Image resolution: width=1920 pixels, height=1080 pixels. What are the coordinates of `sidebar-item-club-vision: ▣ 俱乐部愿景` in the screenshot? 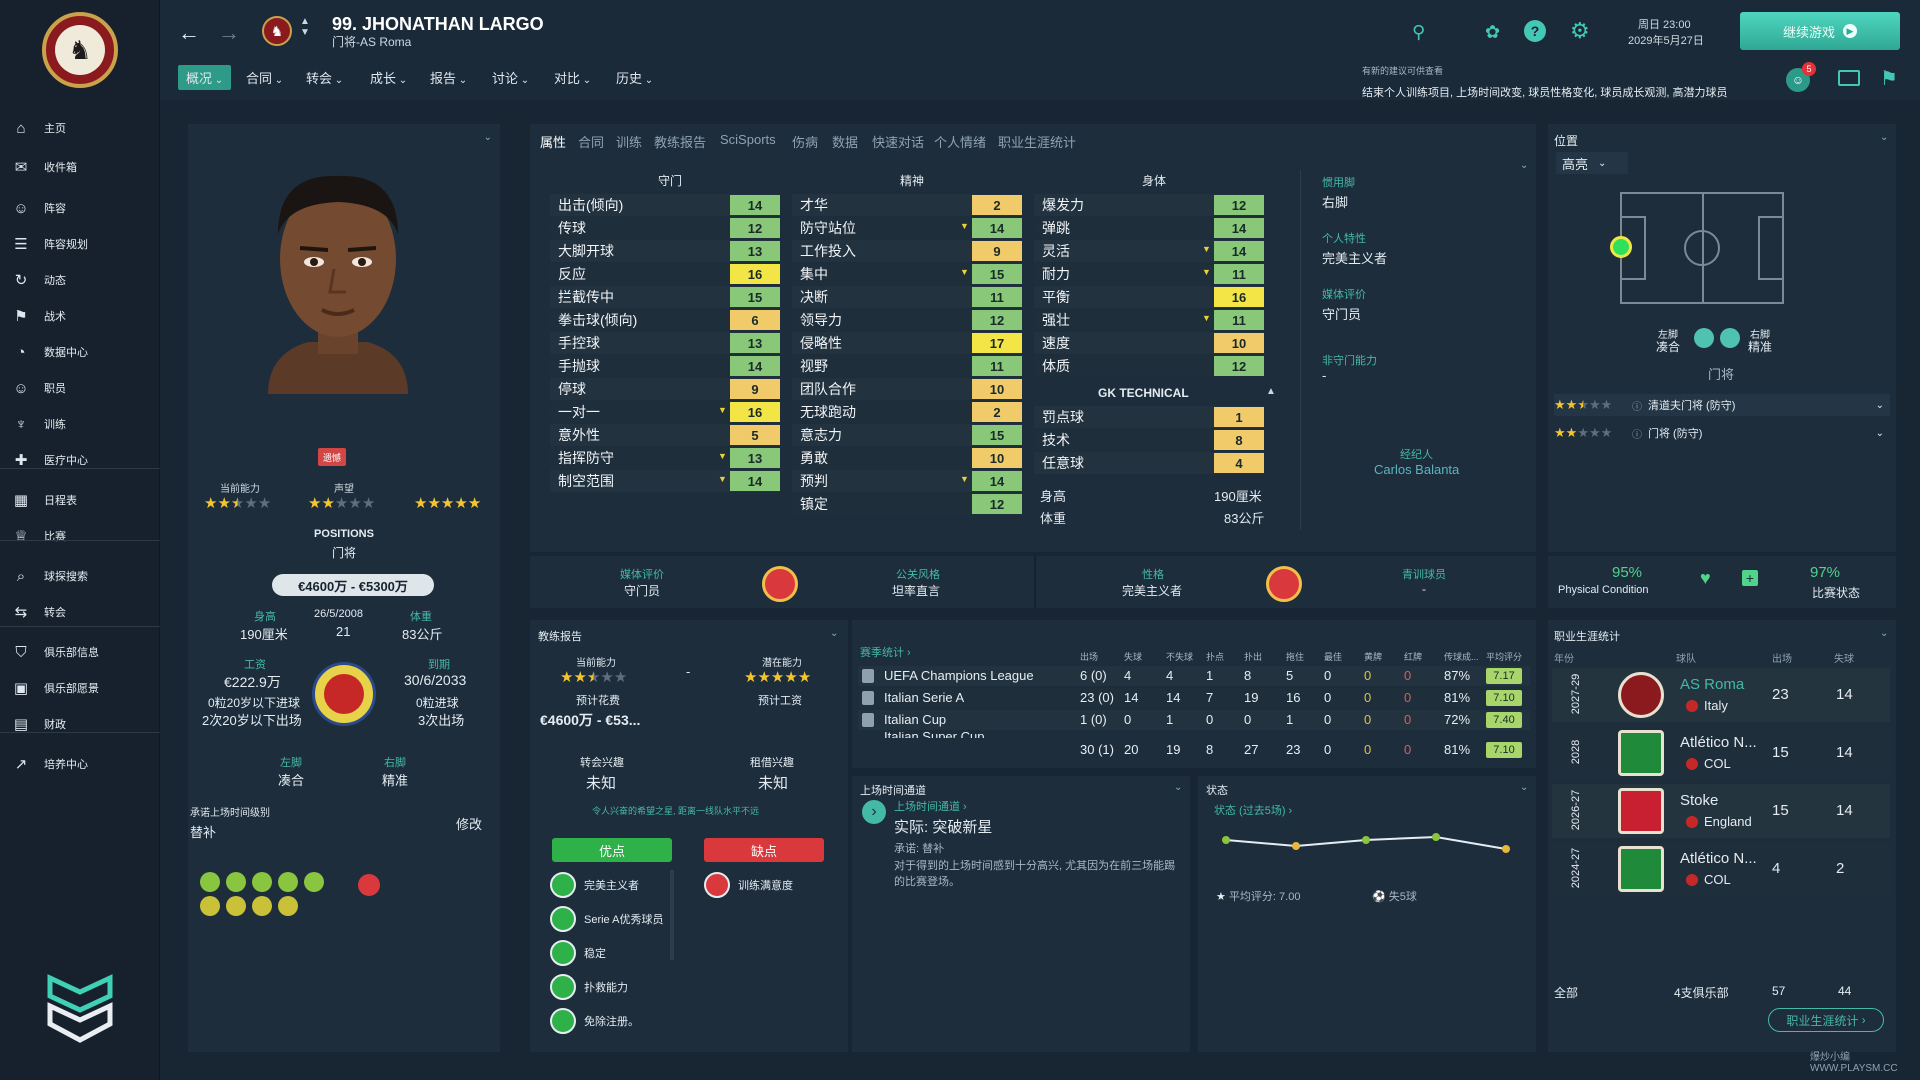 It's located at (80, 688).